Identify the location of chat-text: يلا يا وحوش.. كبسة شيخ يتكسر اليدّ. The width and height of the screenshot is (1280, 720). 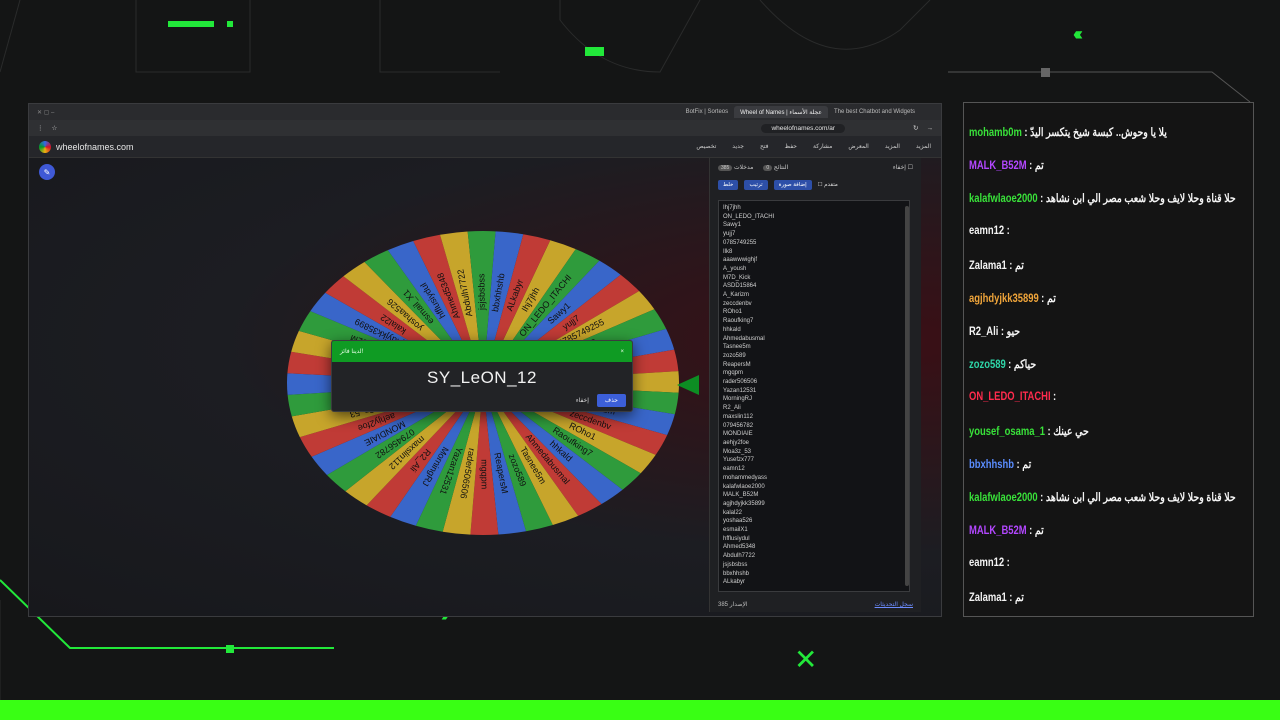
(1098, 133).